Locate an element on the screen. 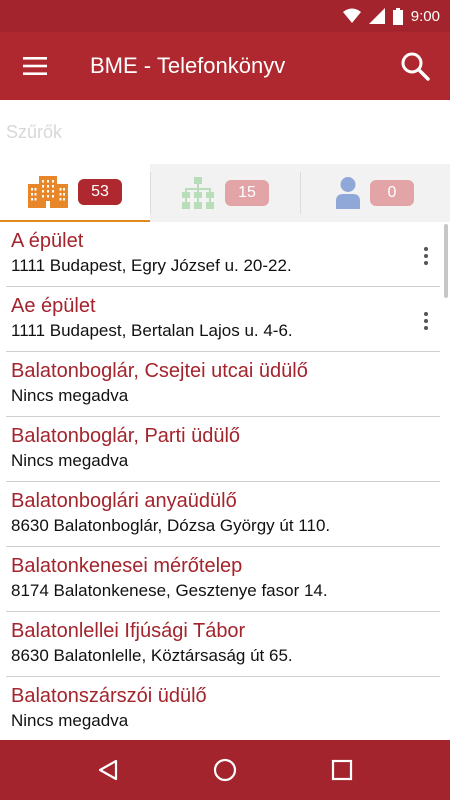  search-icon is located at coordinates (415, 66).